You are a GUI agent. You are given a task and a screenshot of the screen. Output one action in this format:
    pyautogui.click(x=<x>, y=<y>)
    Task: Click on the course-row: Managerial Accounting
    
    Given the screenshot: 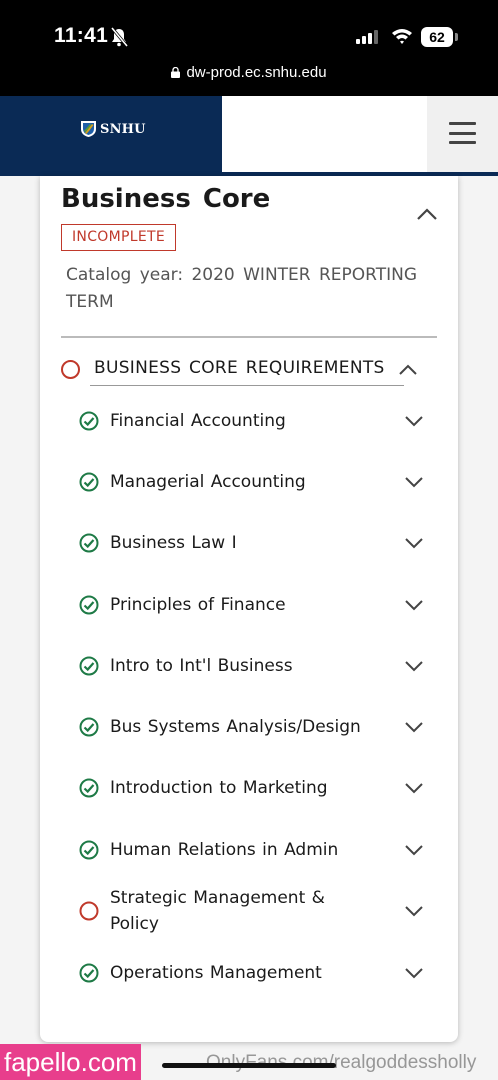 What is the action you would take?
    pyautogui.click(x=251, y=481)
    